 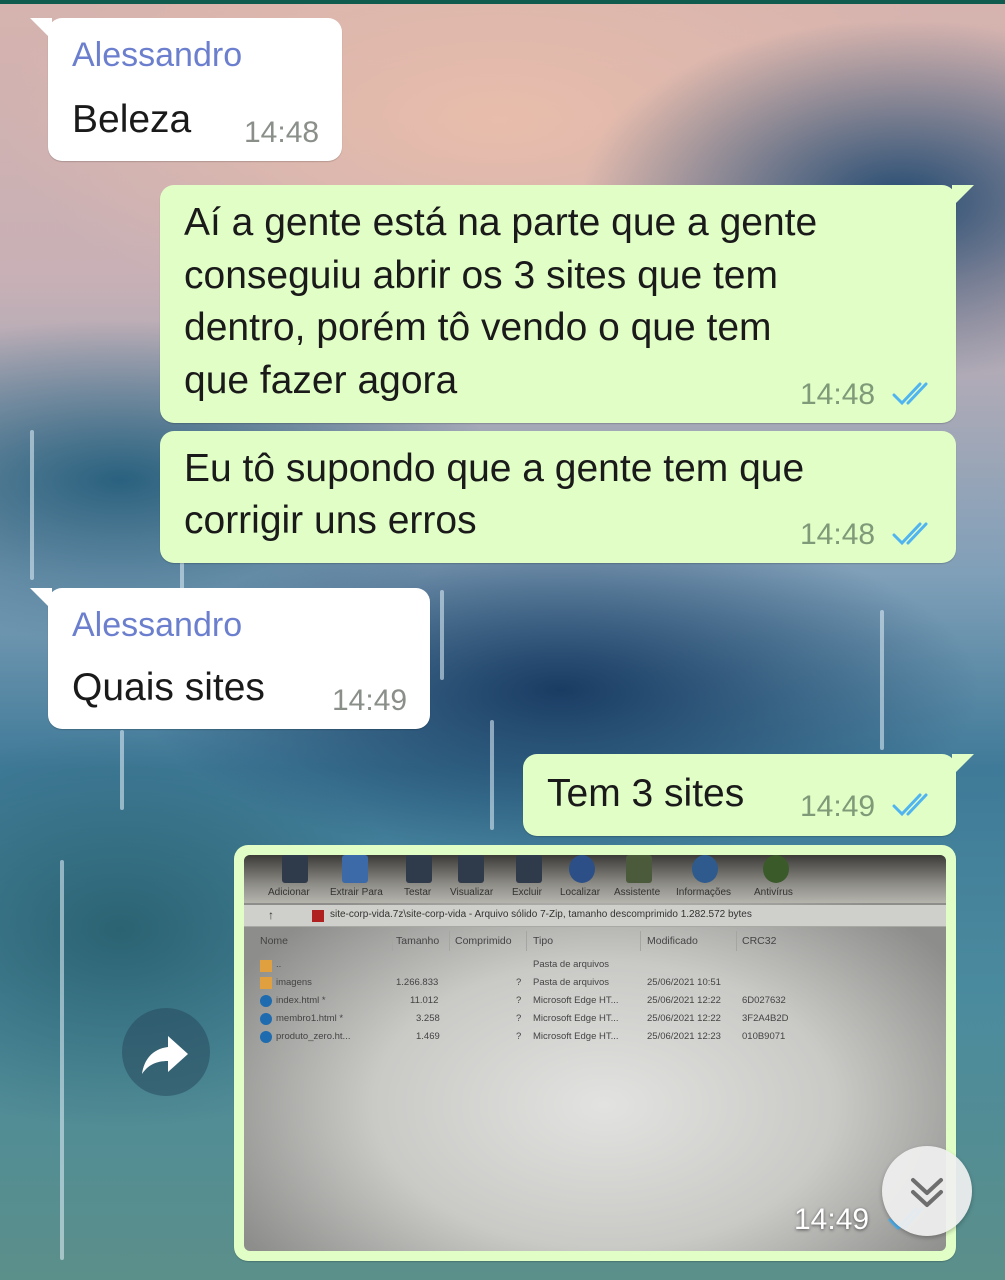 I want to click on row-size: 3.258, so click(x=428, y=1018).